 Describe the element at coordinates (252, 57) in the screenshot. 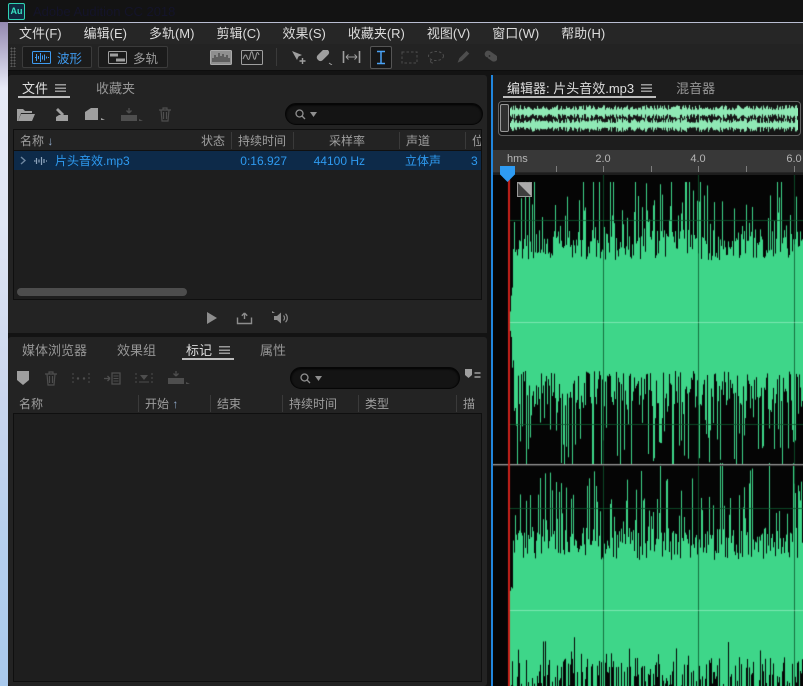

I see `spectral-view-button` at that location.